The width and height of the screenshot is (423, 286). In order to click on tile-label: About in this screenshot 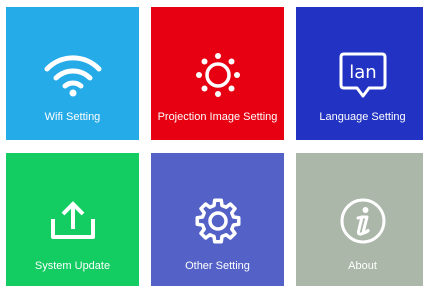, I will do `click(362, 266)`.